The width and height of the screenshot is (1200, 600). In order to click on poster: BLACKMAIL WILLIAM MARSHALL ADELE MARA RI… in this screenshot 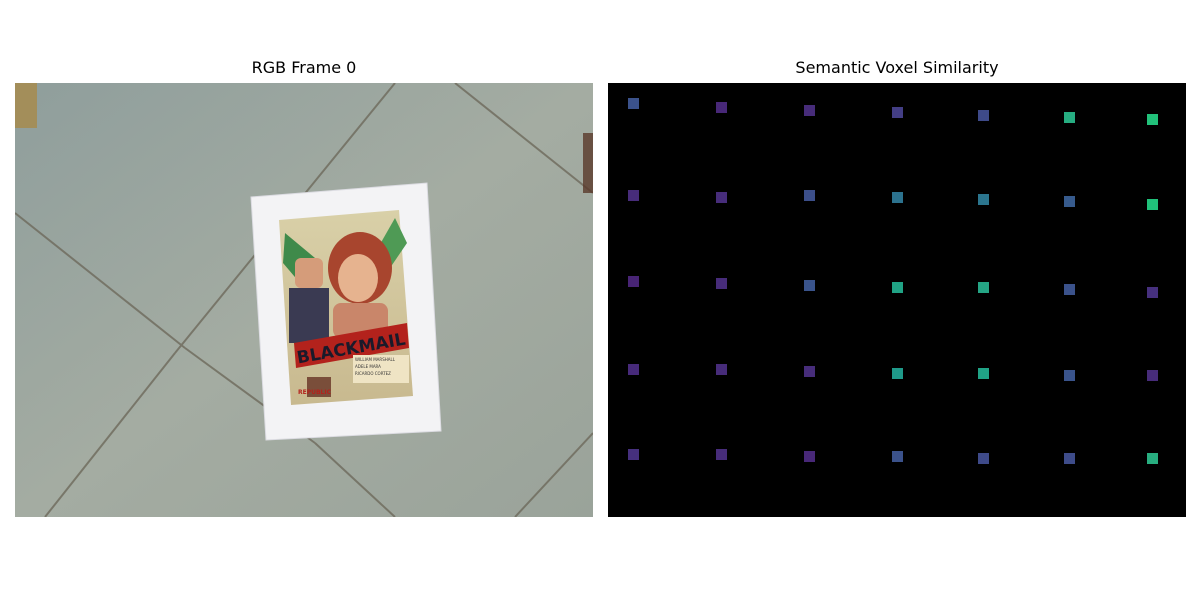, I will do `click(346, 307)`.